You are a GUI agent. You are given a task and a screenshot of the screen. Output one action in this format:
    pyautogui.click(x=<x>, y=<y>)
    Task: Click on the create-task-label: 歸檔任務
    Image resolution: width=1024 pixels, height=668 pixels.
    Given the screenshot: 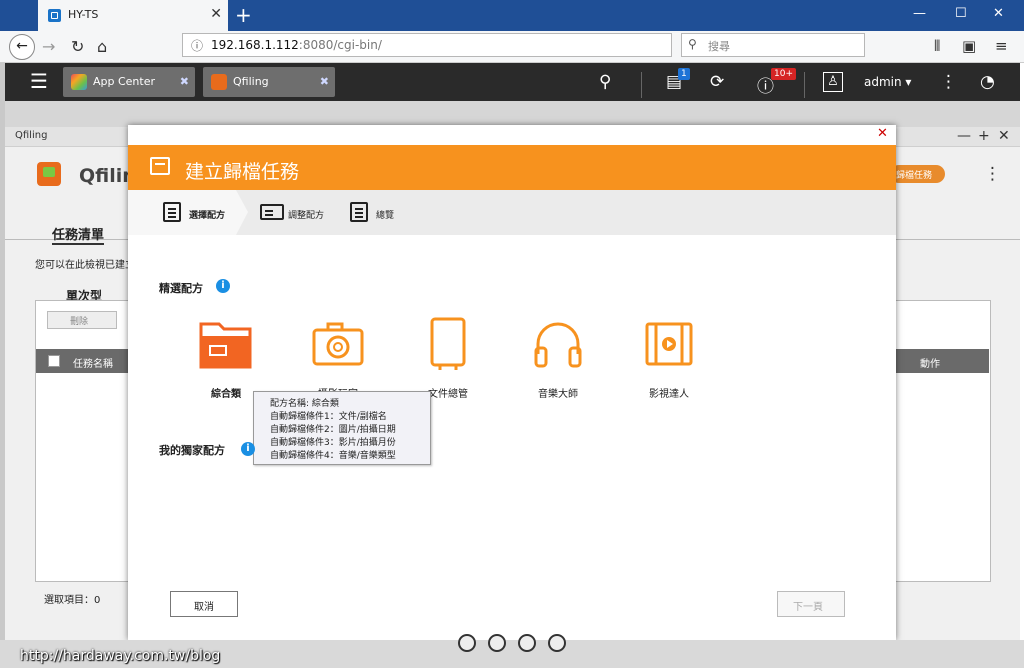 What is the action you would take?
    pyautogui.click(x=914, y=176)
    